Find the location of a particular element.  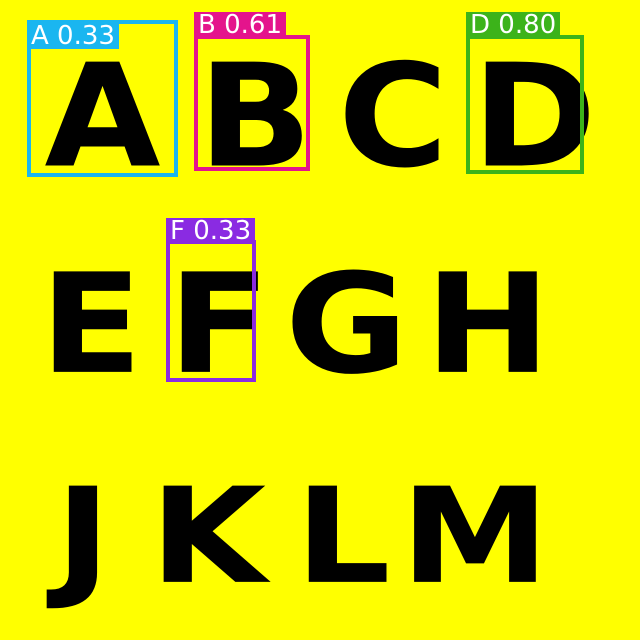

letter-k: K is located at coordinates (208, 537).